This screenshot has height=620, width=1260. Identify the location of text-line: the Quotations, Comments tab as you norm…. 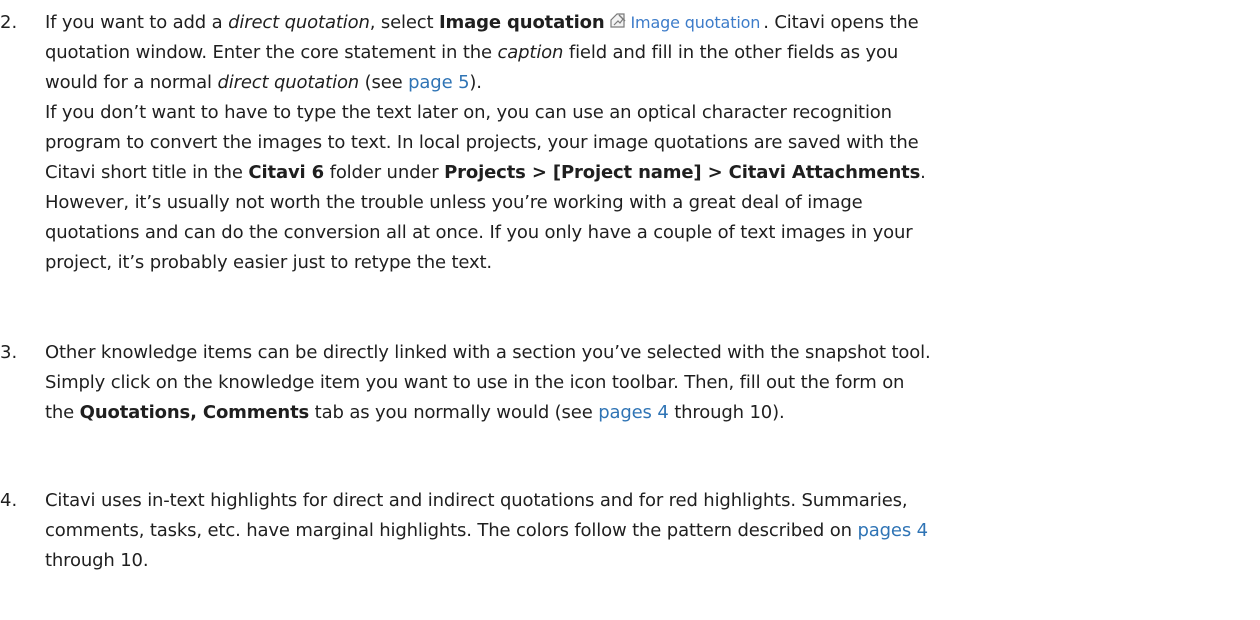
(642, 413).